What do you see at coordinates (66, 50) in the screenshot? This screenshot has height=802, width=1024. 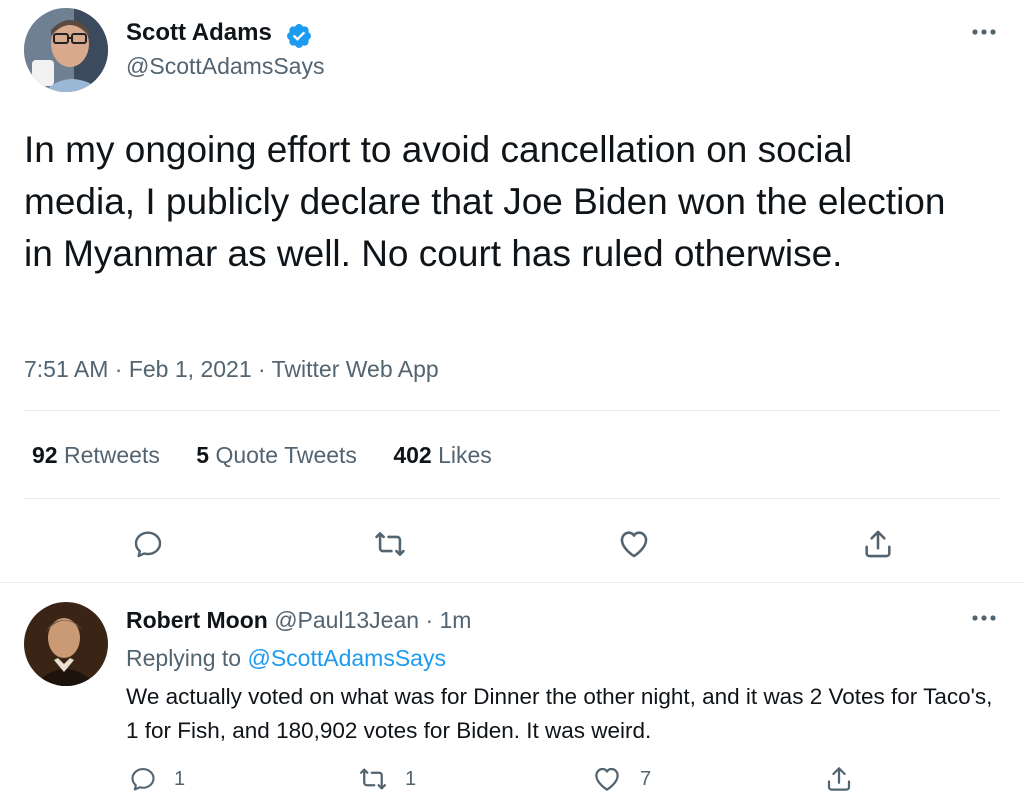 I see `author-avatar` at bounding box center [66, 50].